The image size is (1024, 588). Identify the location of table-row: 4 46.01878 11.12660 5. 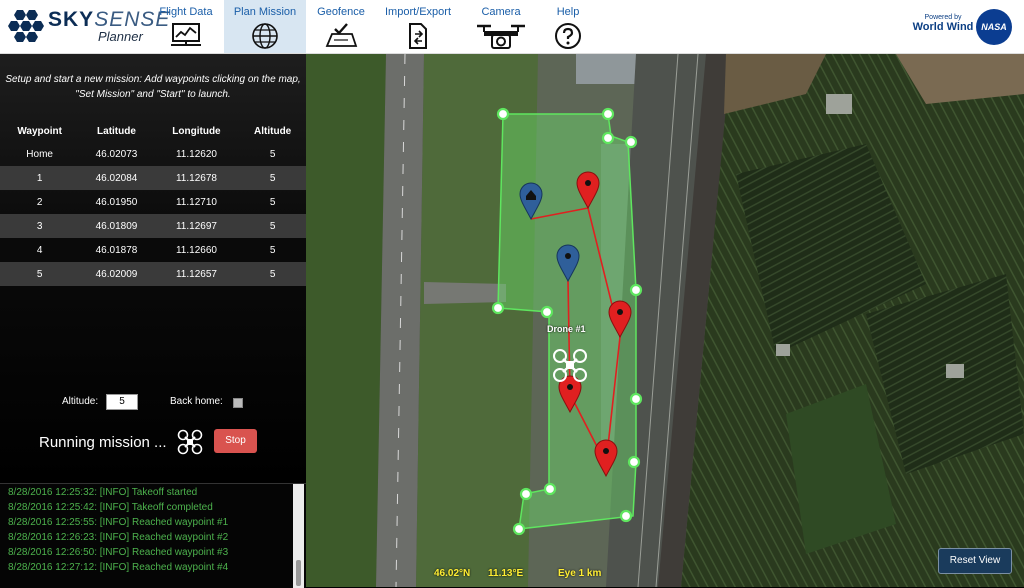
(153, 250).